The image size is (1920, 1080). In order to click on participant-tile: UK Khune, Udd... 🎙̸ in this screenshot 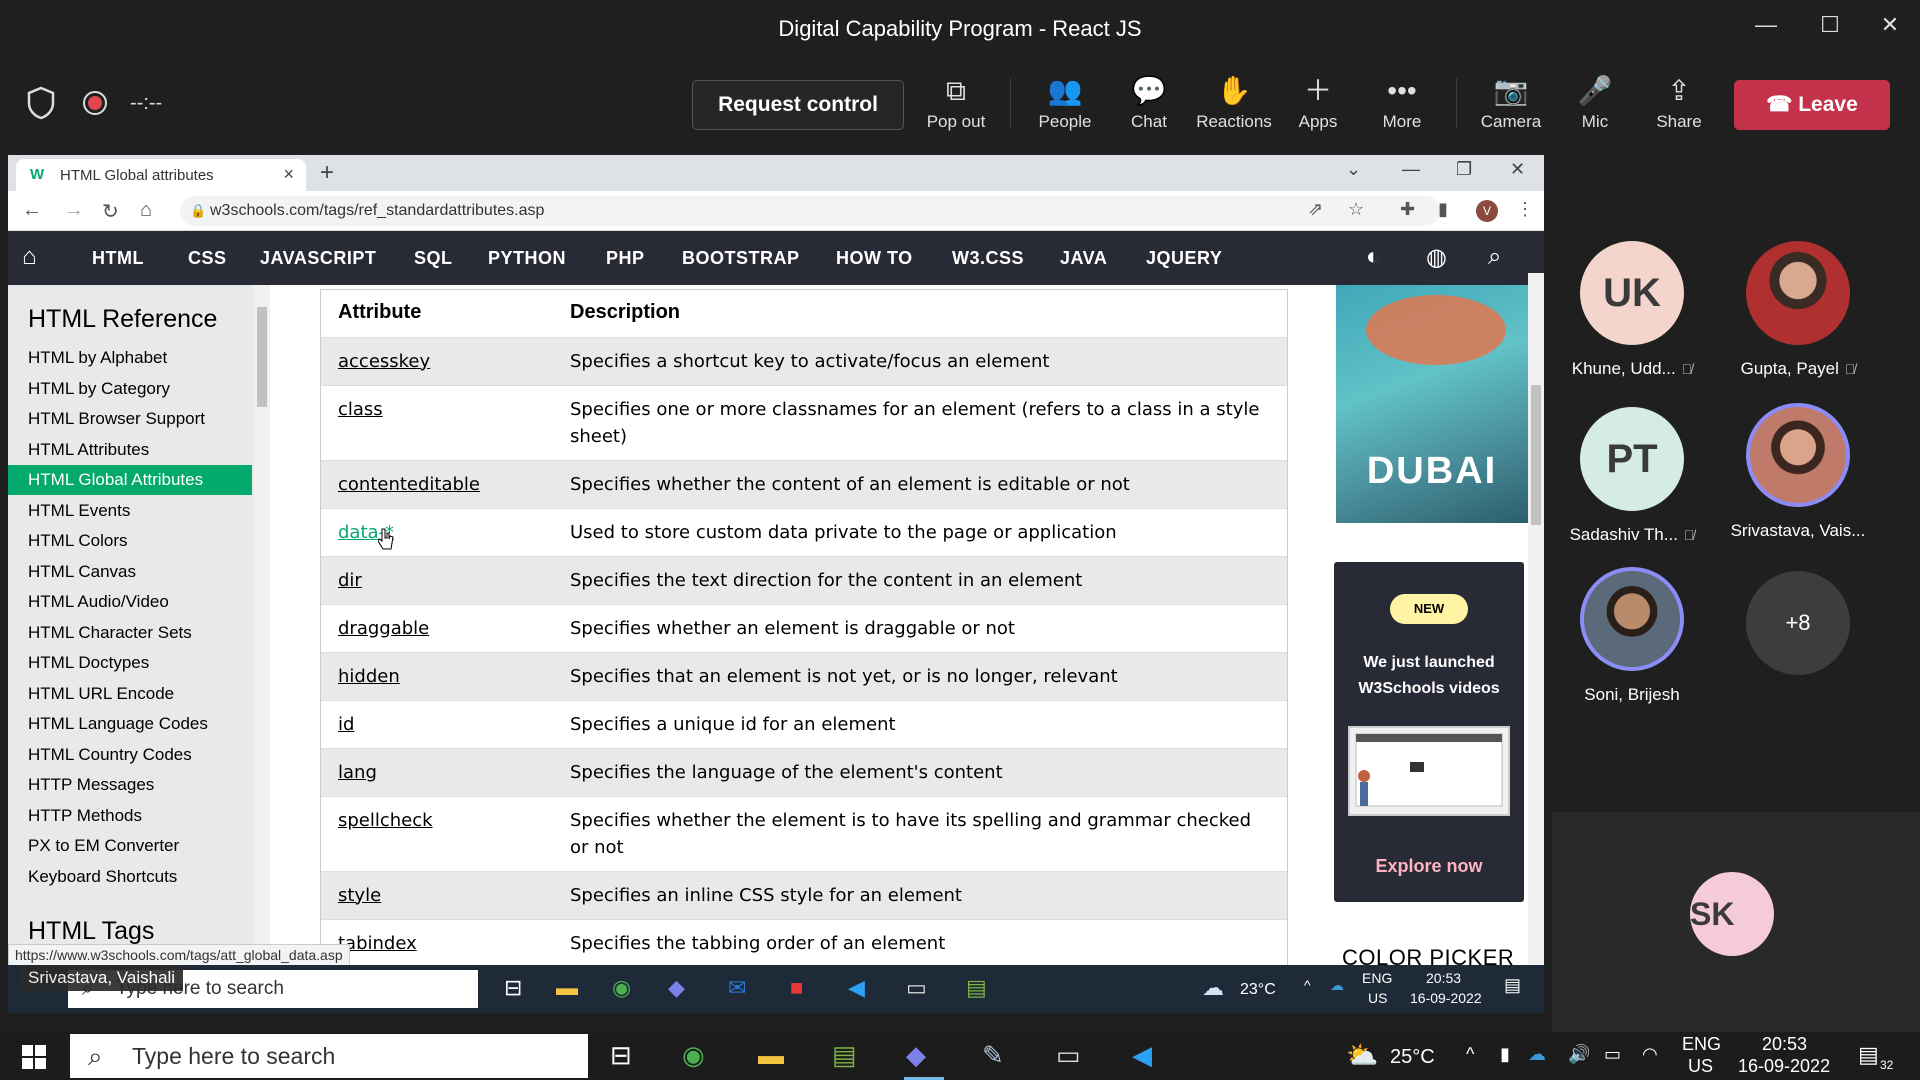, I will do `click(1632, 310)`.